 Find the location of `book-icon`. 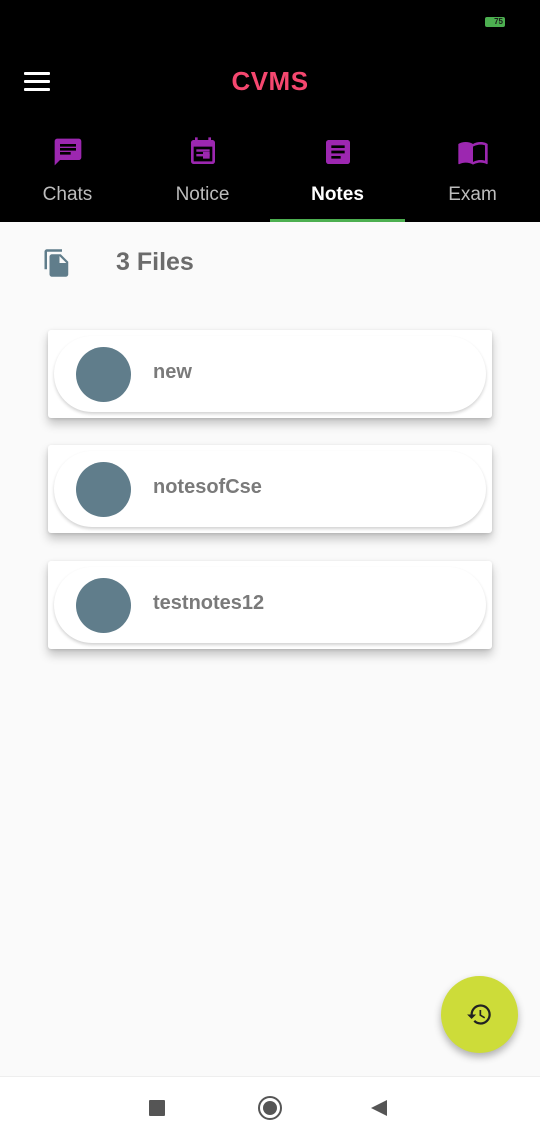

book-icon is located at coordinates (473, 153).